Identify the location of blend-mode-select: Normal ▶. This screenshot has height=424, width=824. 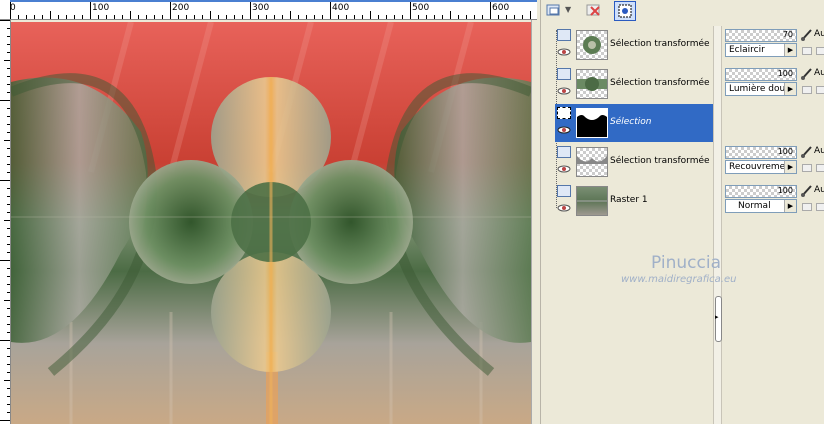
(761, 206).